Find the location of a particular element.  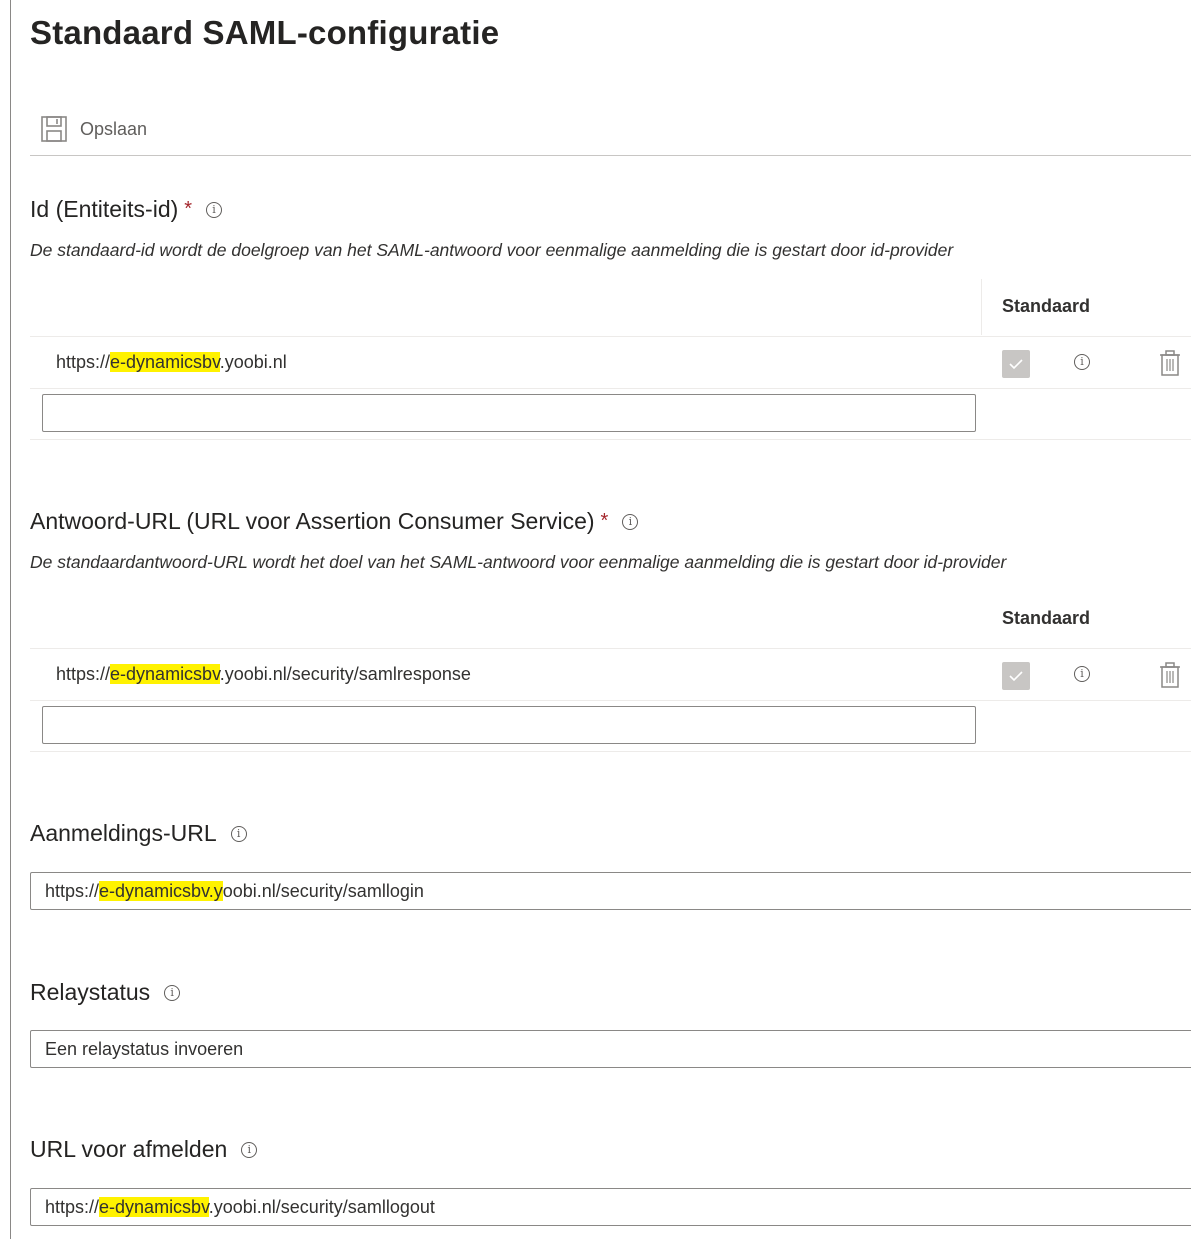

url-highlight: e-dynamicsbv.y is located at coordinates (161, 891).